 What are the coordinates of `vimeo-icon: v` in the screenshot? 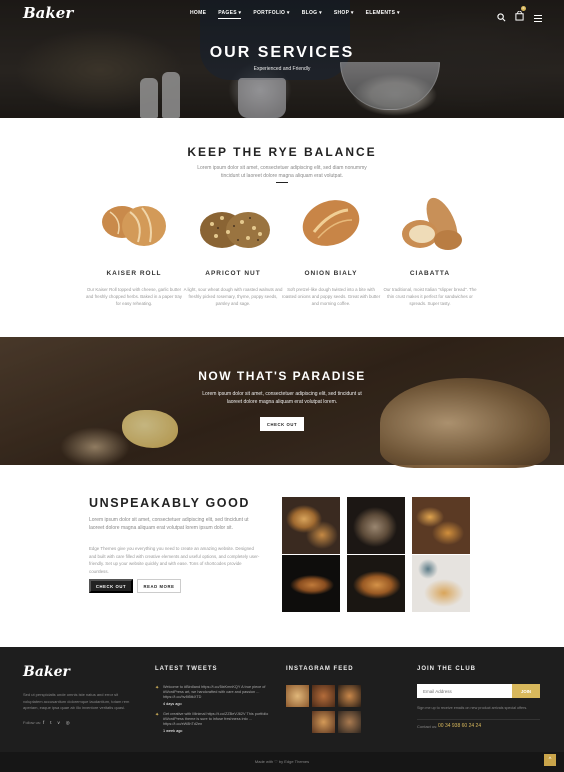 It's located at (59, 723).